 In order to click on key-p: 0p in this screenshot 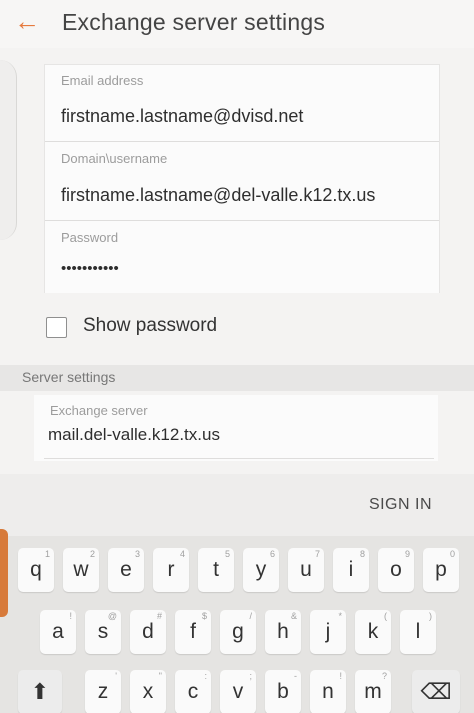, I will do `click(441, 570)`.